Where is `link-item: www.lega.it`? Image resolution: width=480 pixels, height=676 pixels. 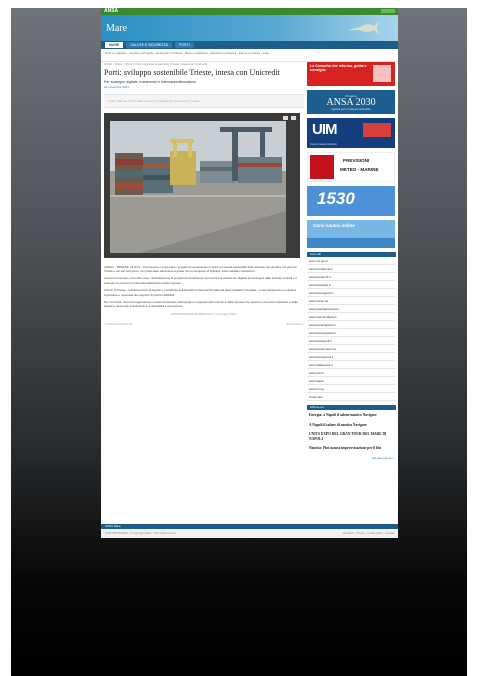
link-item: www.lega.it is located at coordinates (351, 381).